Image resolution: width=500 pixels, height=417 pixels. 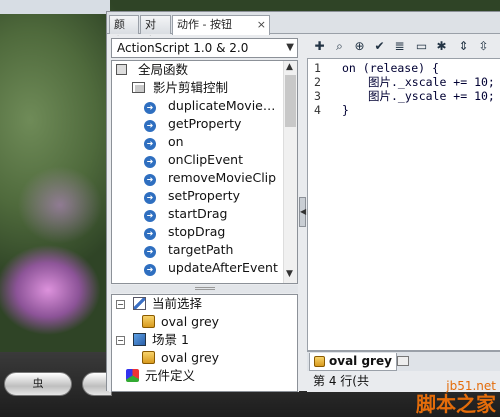 What do you see at coordinates (198, 213) in the screenshot?
I see `tree-item-label: startDrag` at bounding box center [198, 213].